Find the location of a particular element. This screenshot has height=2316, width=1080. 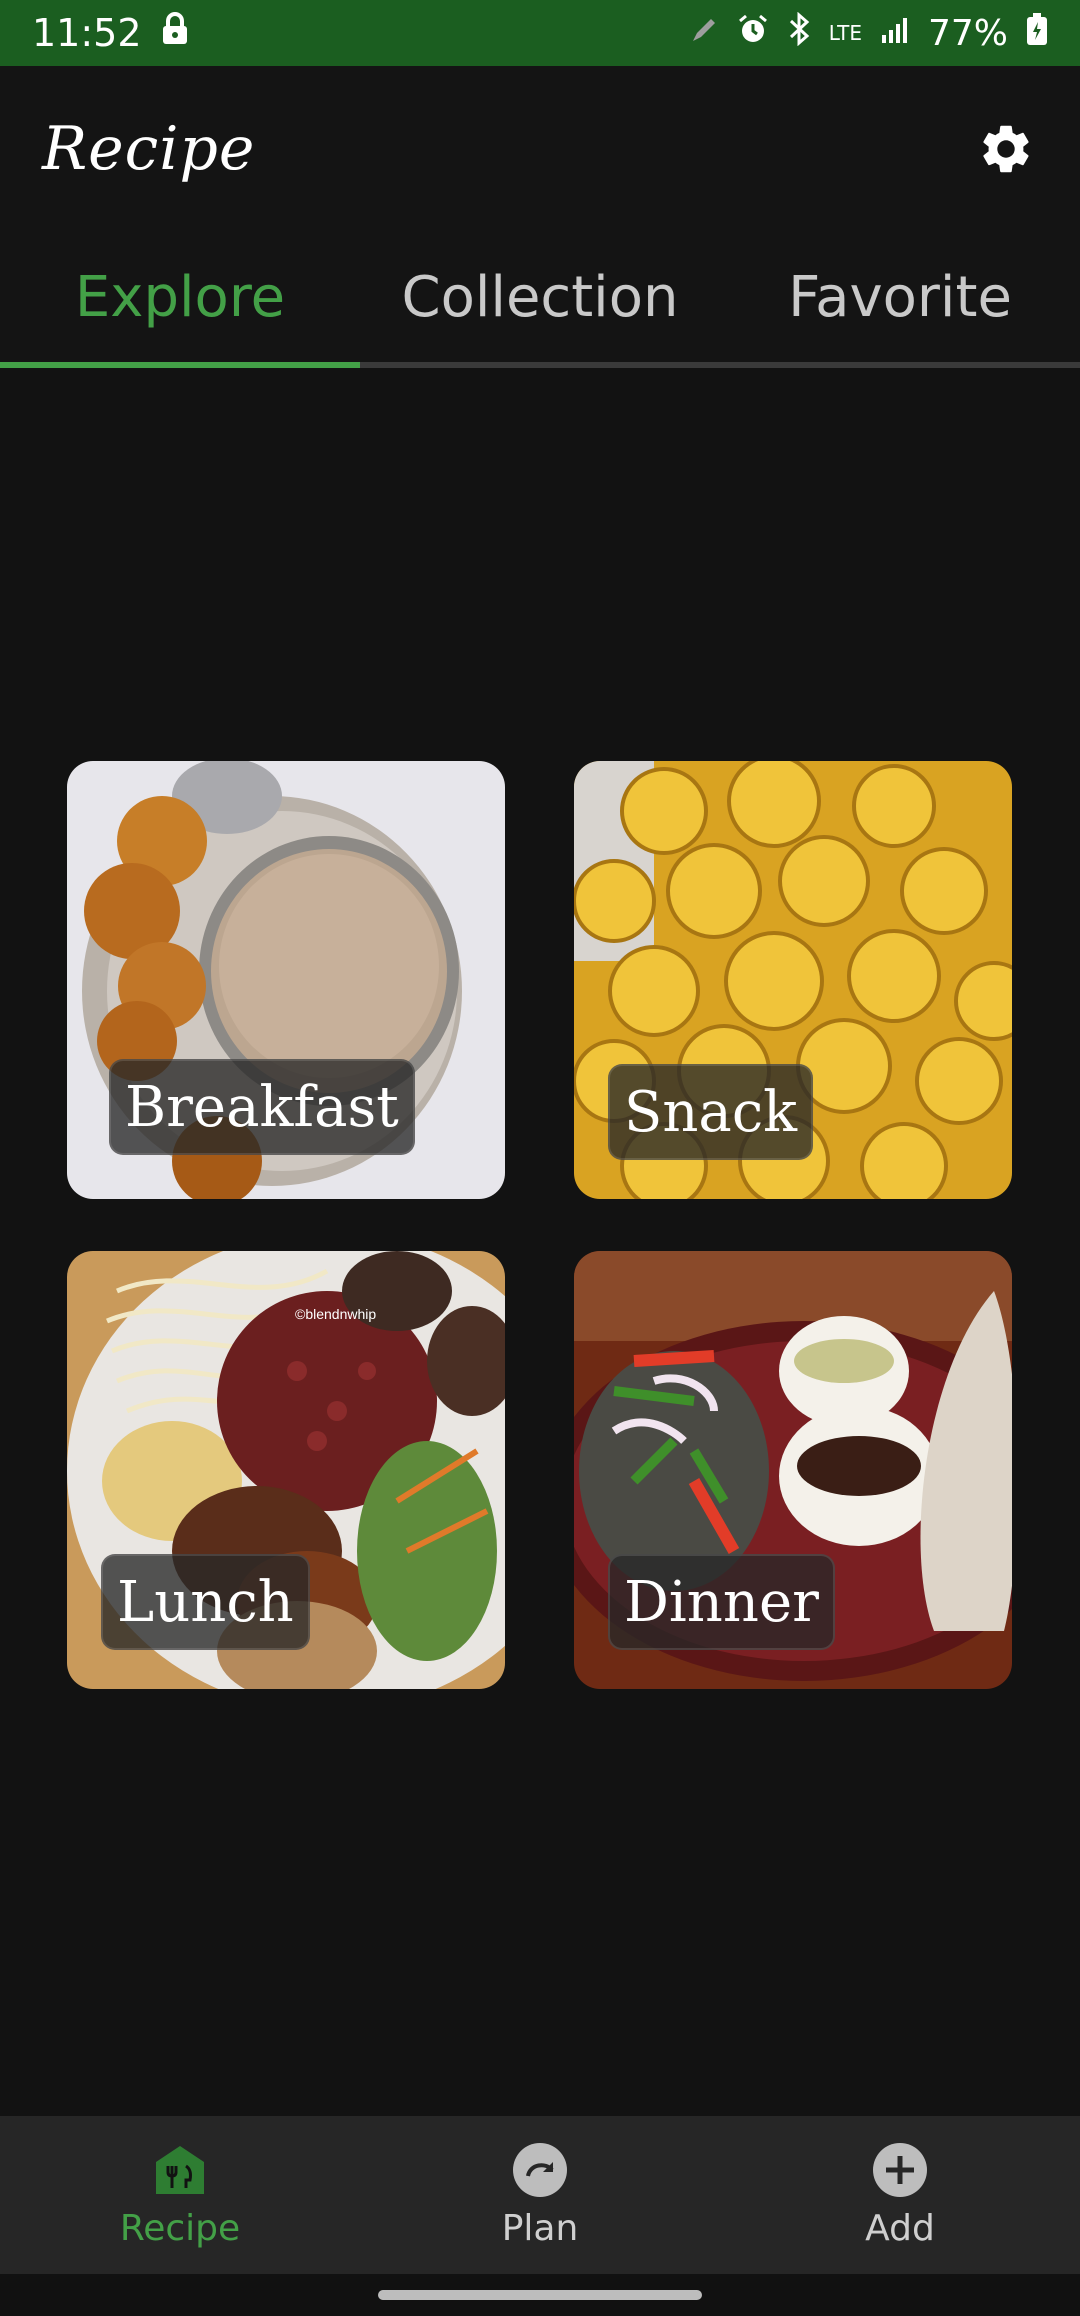

category-card-breakfast: Breakfast is located at coordinates (286, 980).